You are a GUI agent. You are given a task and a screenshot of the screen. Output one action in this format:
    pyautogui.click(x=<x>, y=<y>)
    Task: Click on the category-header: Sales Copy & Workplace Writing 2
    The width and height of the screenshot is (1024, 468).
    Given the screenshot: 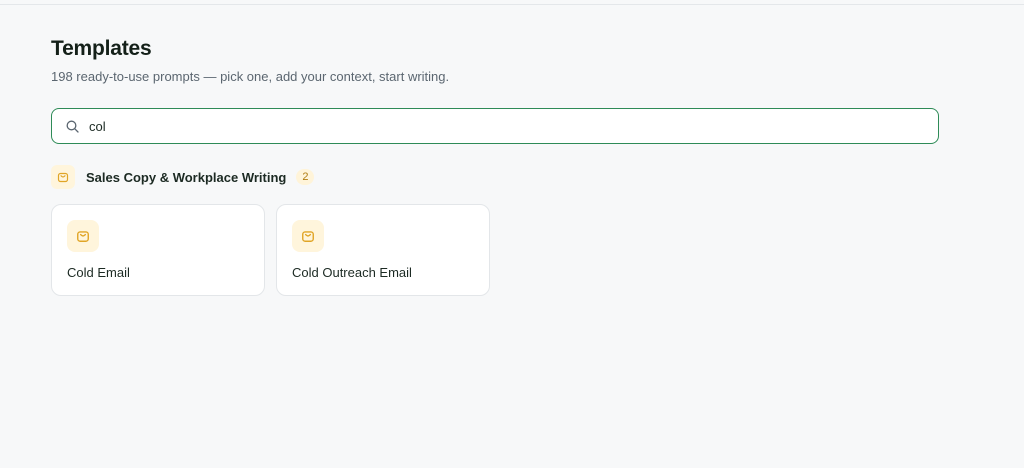 What is the action you would take?
    pyautogui.click(x=183, y=177)
    